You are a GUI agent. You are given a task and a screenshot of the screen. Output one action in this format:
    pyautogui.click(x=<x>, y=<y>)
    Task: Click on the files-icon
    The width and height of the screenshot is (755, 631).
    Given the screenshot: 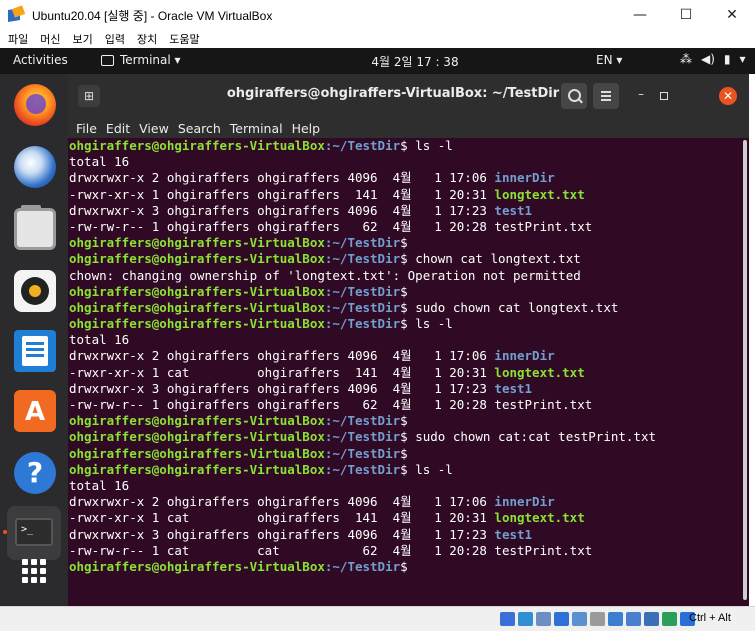 What is the action you would take?
    pyautogui.click(x=35, y=227)
    